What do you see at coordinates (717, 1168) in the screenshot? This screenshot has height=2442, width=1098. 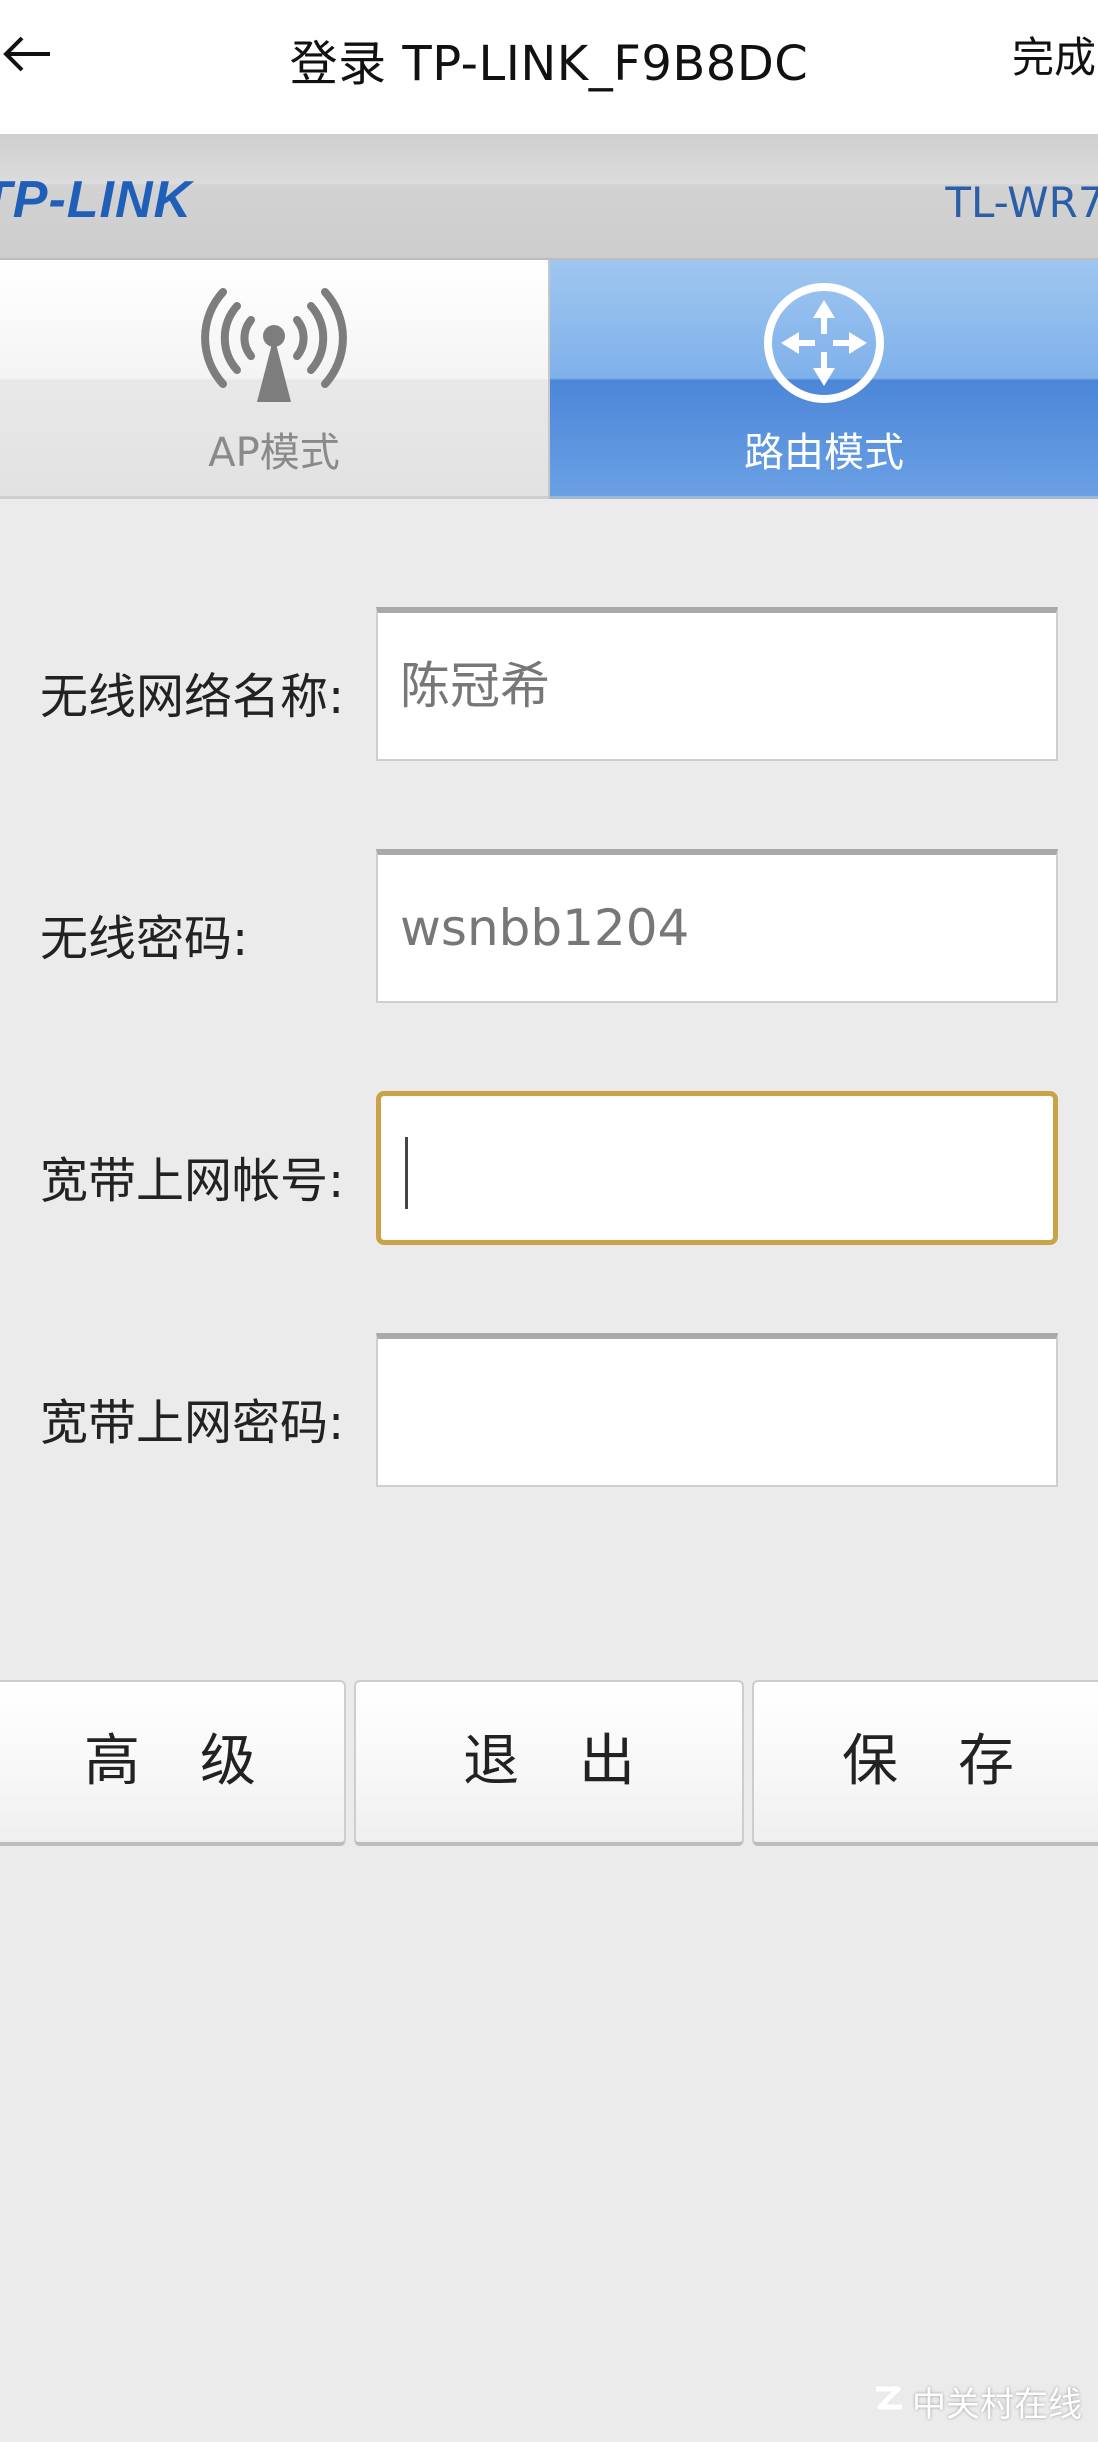 I see `pppoe-account-input` at bounding box center [717, 1168].